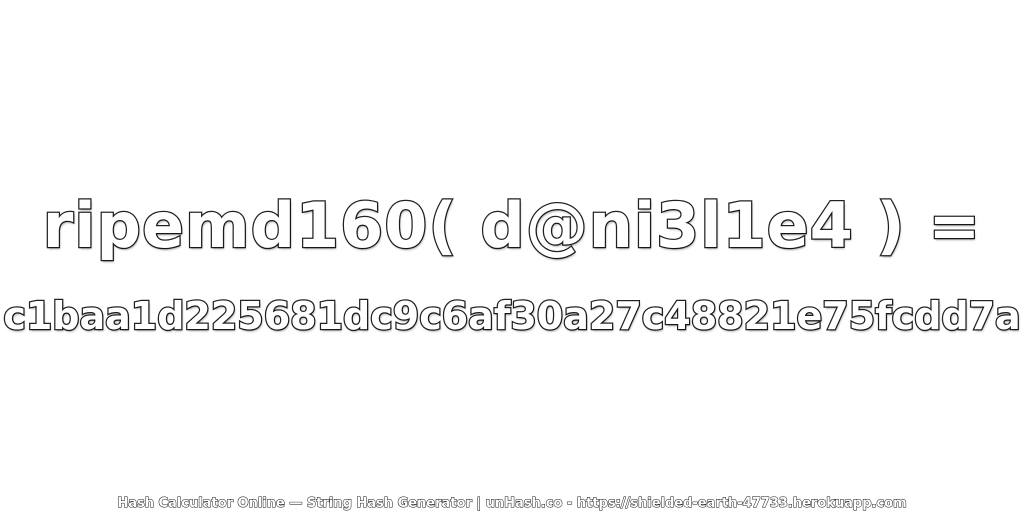 The image size is (1024, 512). Describe the element at coordinates (511, 226) in the screenshot. I see `hash-expression: ripemd160( d@ni3l1e4 ) =` at that location.